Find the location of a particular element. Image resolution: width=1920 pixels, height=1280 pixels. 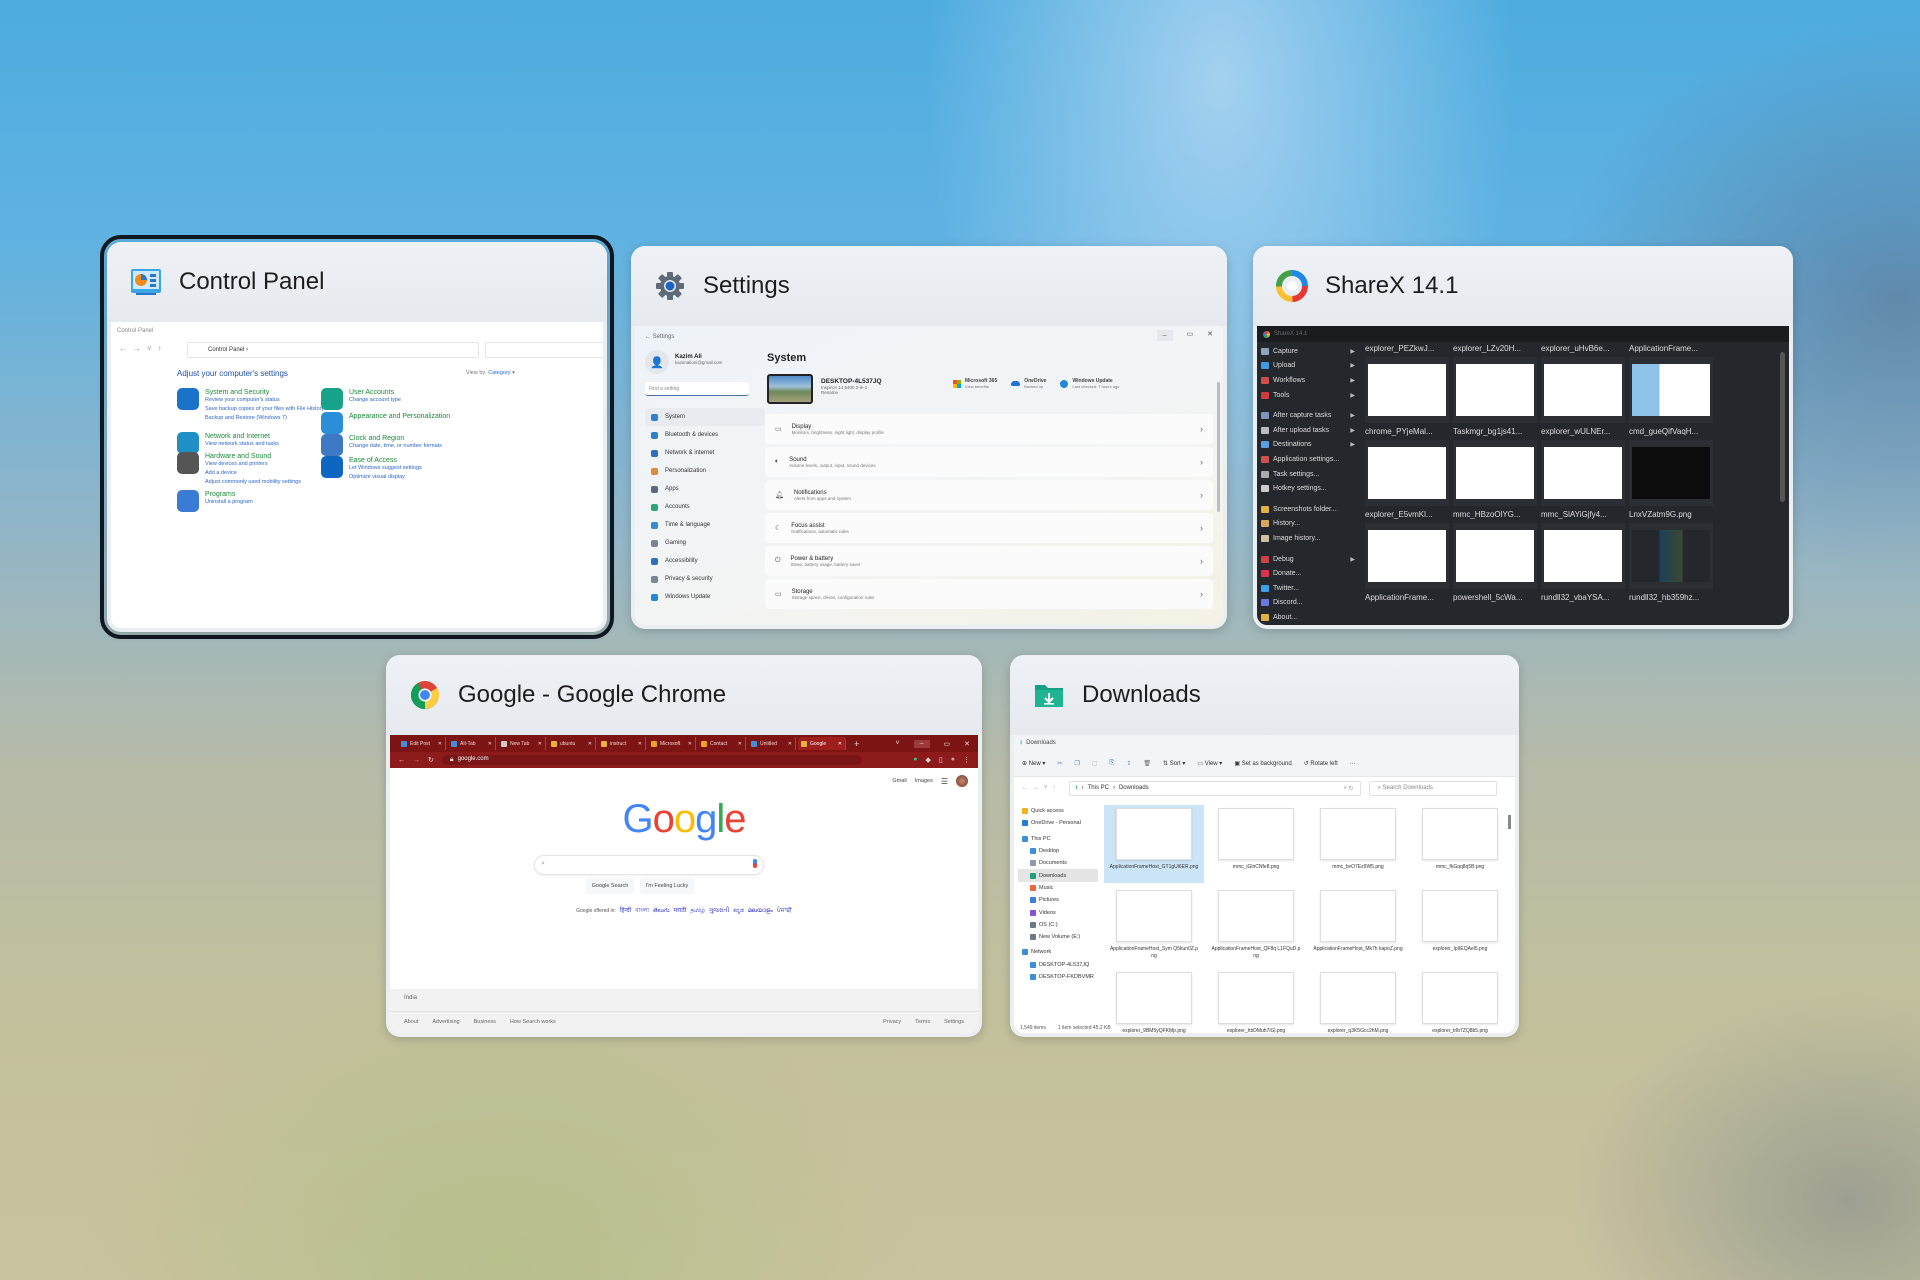

file-name: explorer_9BM5yQFKMp.png is located at coordinates (1154, 1030).